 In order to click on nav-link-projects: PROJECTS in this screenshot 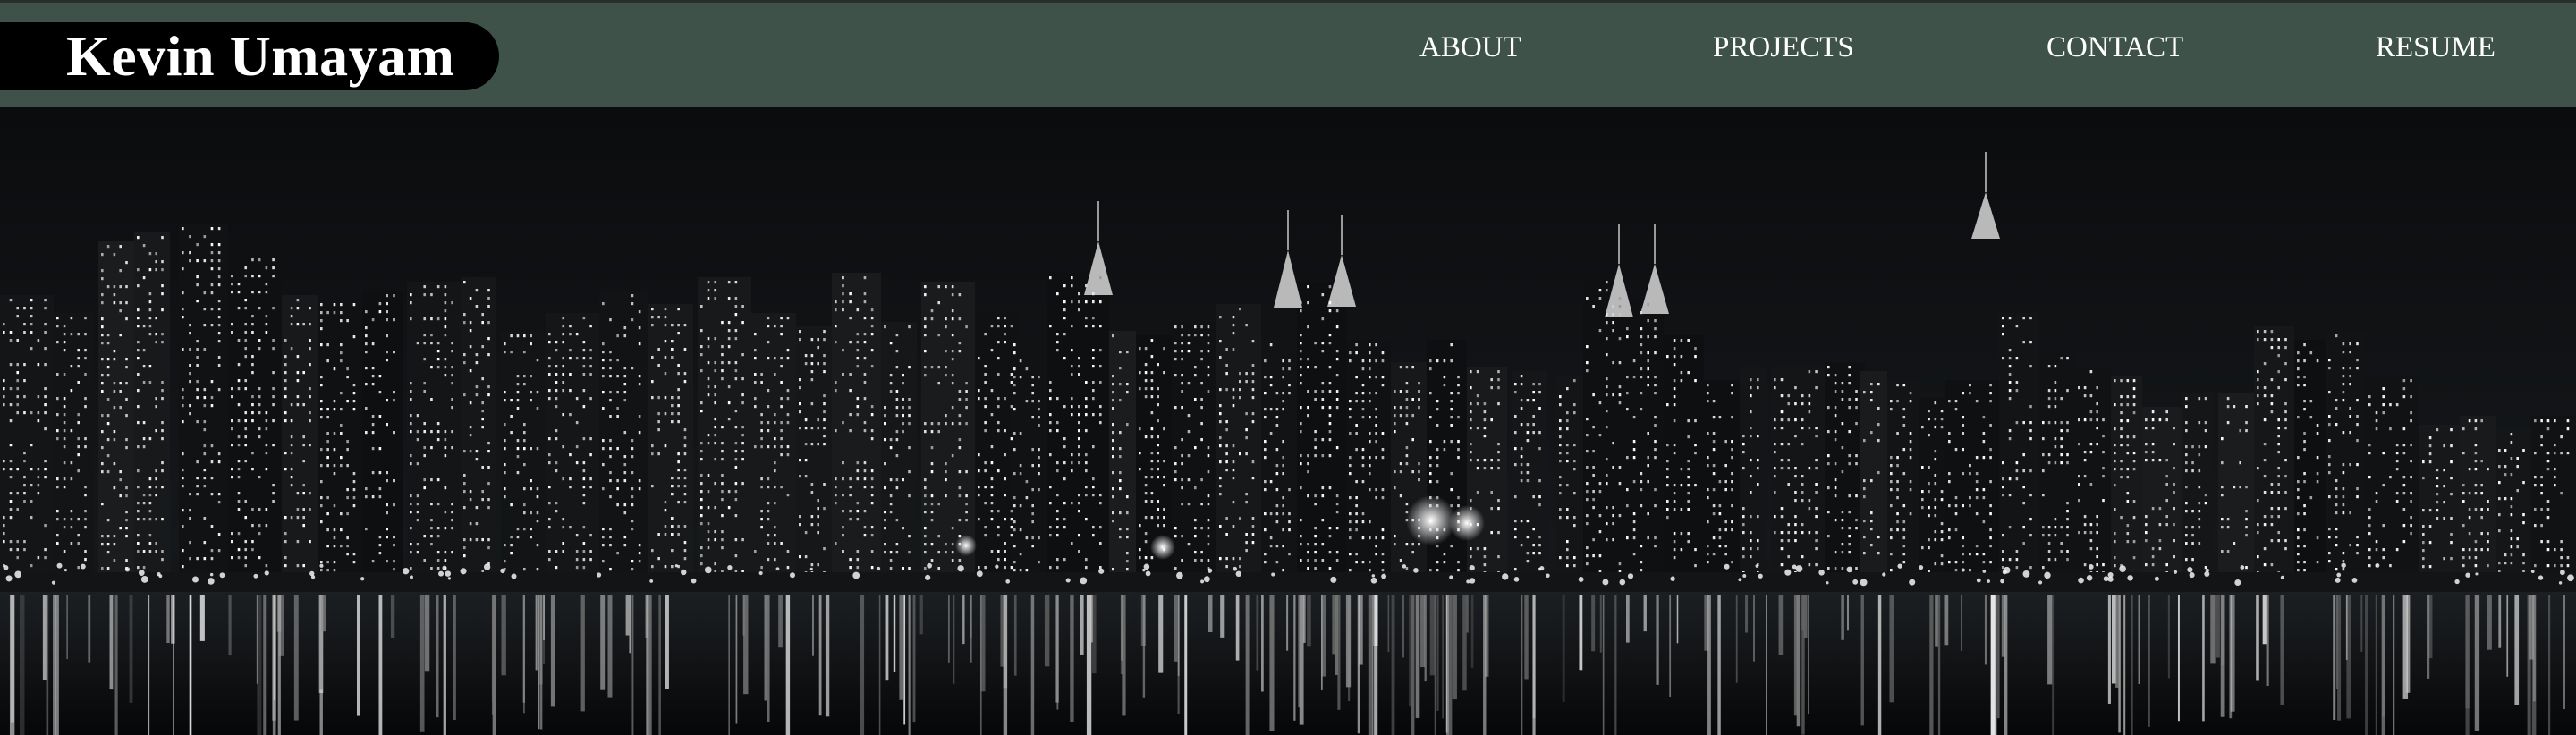, I will do `click(1783, 47)`.